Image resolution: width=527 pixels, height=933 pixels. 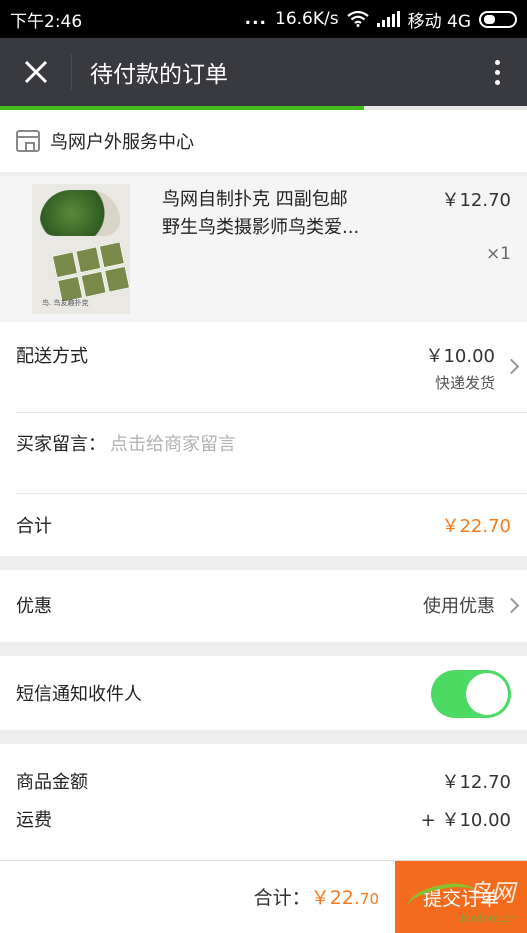 What do you see at coordinates (282, 898) in the screenshot?
I see `total-label: 合计：` at bounding box center [282, 898].